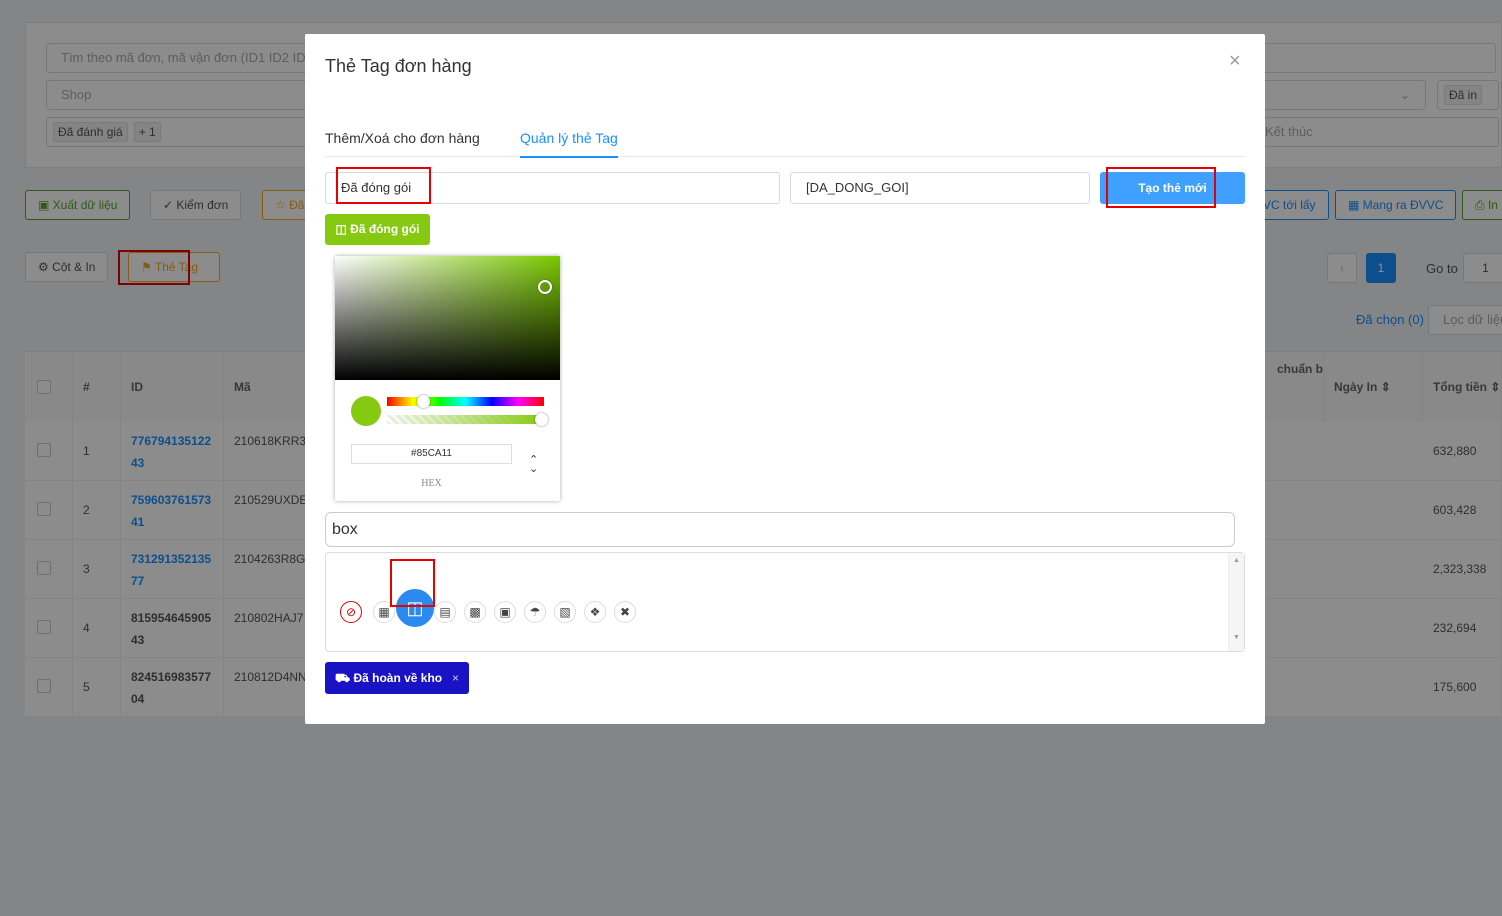 Image resolution: width=1502 pixels, height=916 pixels. I want to click on icon-list: ▲ ▼, so click(785, 602).